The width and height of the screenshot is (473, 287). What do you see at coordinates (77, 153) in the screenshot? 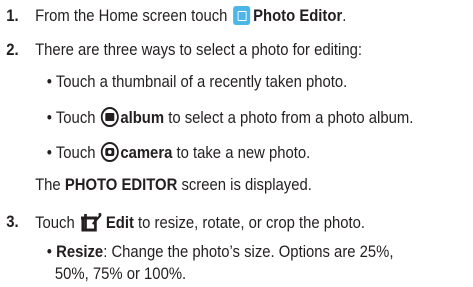
I see `bullet-3-pre: Touch` at bounding box center [77, 153].